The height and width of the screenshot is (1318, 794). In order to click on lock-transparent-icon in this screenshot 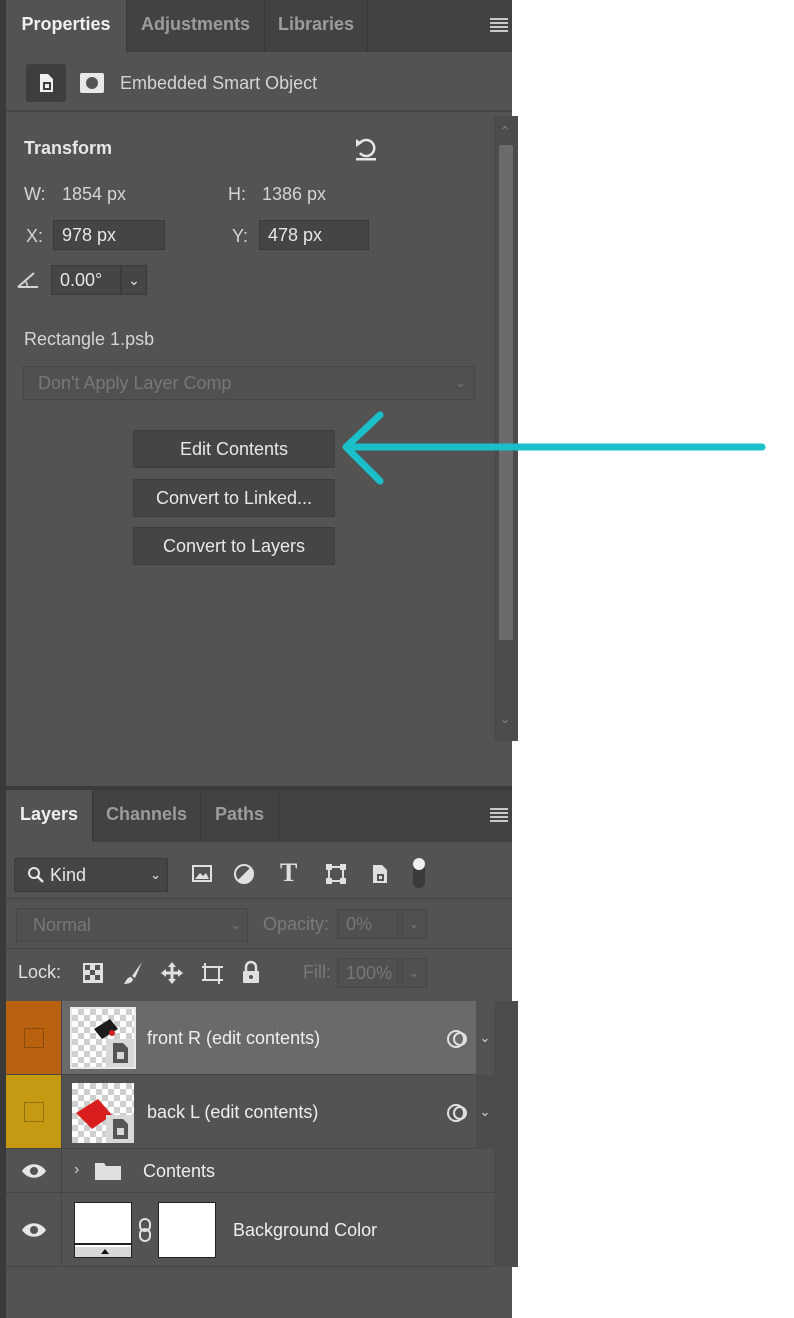, I will do `click(93, 973)`.